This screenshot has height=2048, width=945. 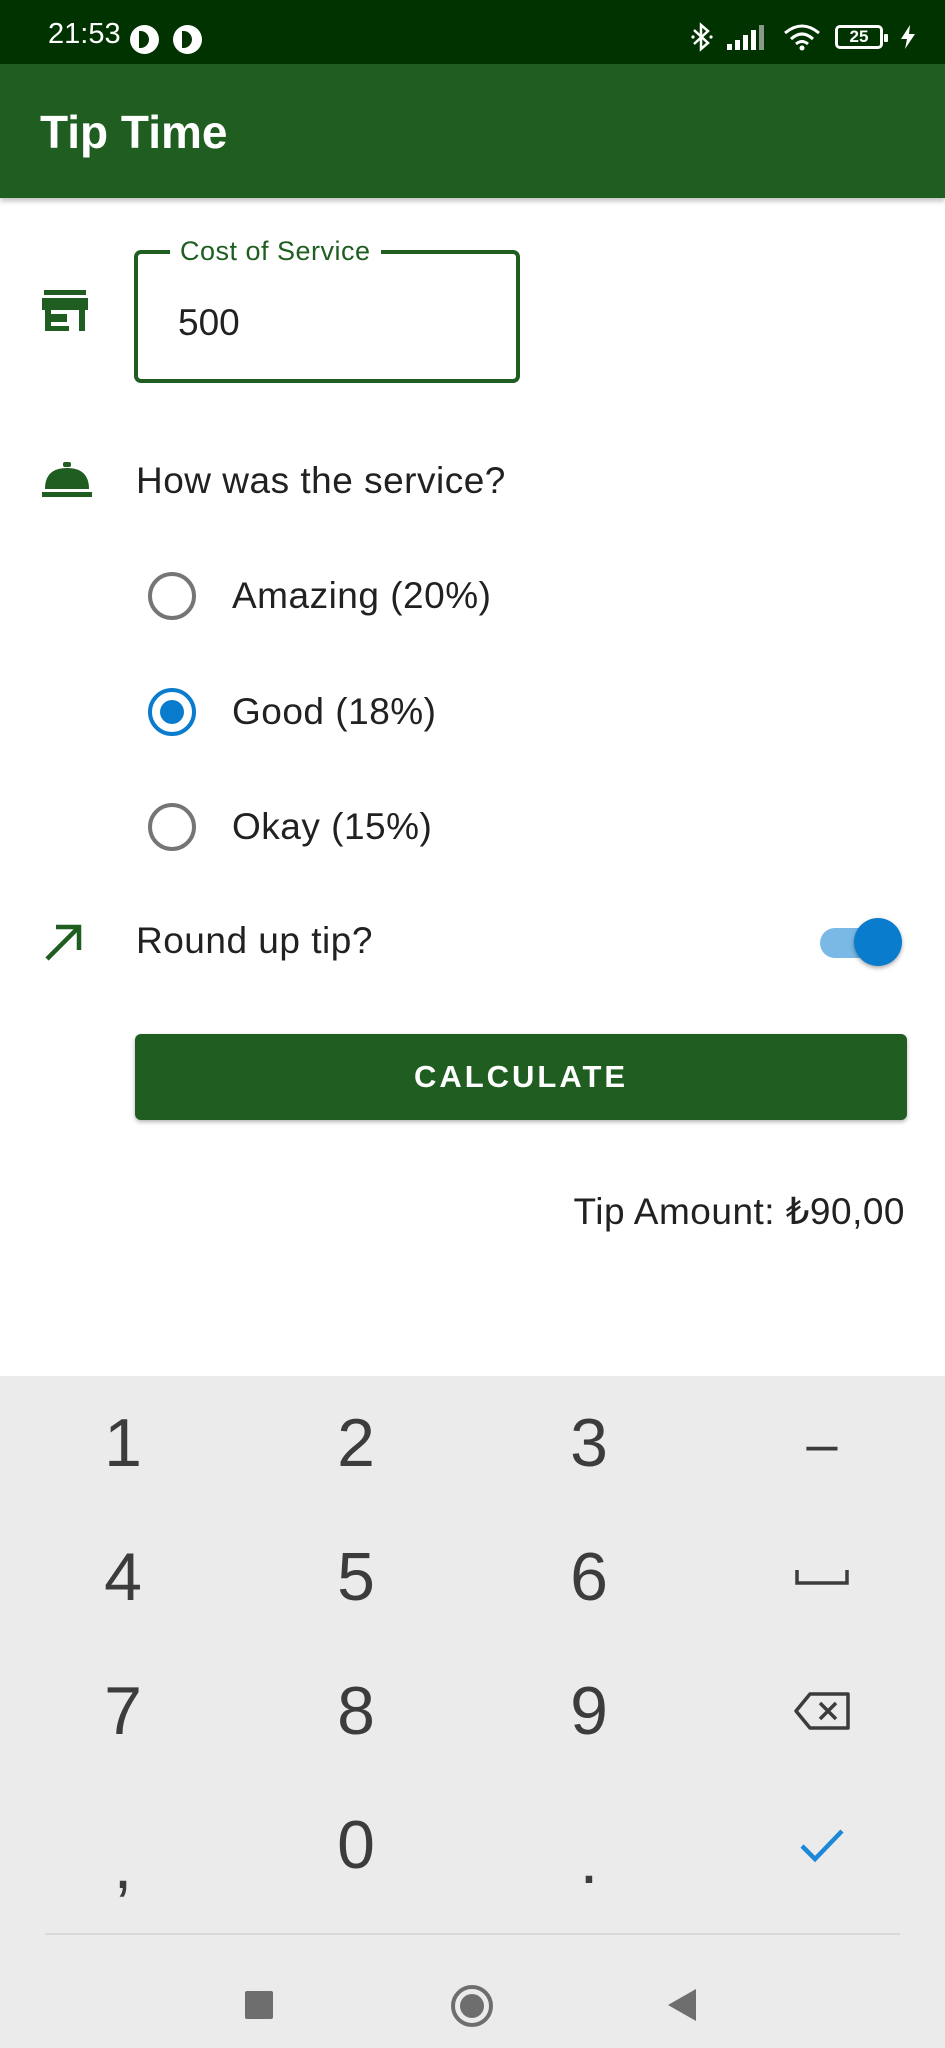 I want to click on key-8: 8, so click(x=356, y=1711).